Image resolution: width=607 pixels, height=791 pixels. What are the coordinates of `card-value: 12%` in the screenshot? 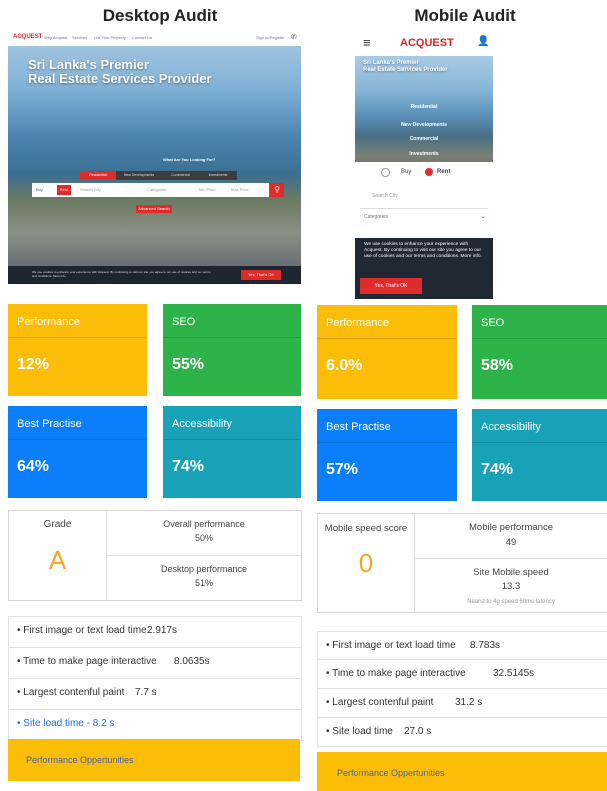 It's located at (33, 364).